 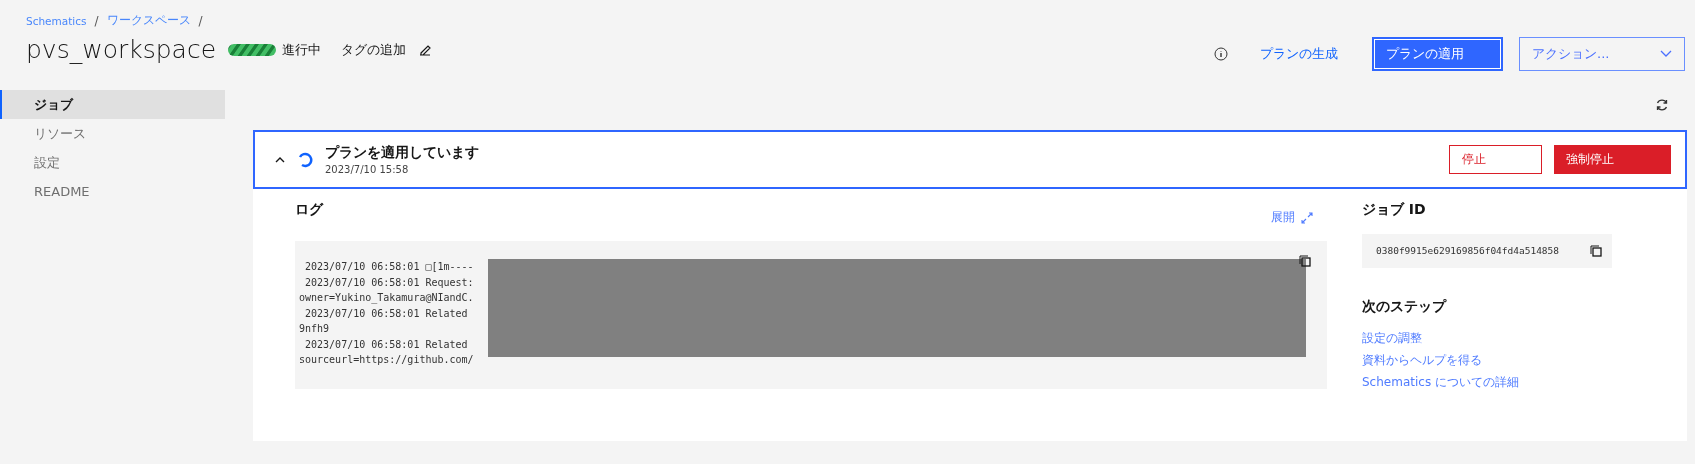 What do you see at coordinates (1283, 217) in the screenshot?
I see `expand-link: 展開` at bounding box center [1283, 217].